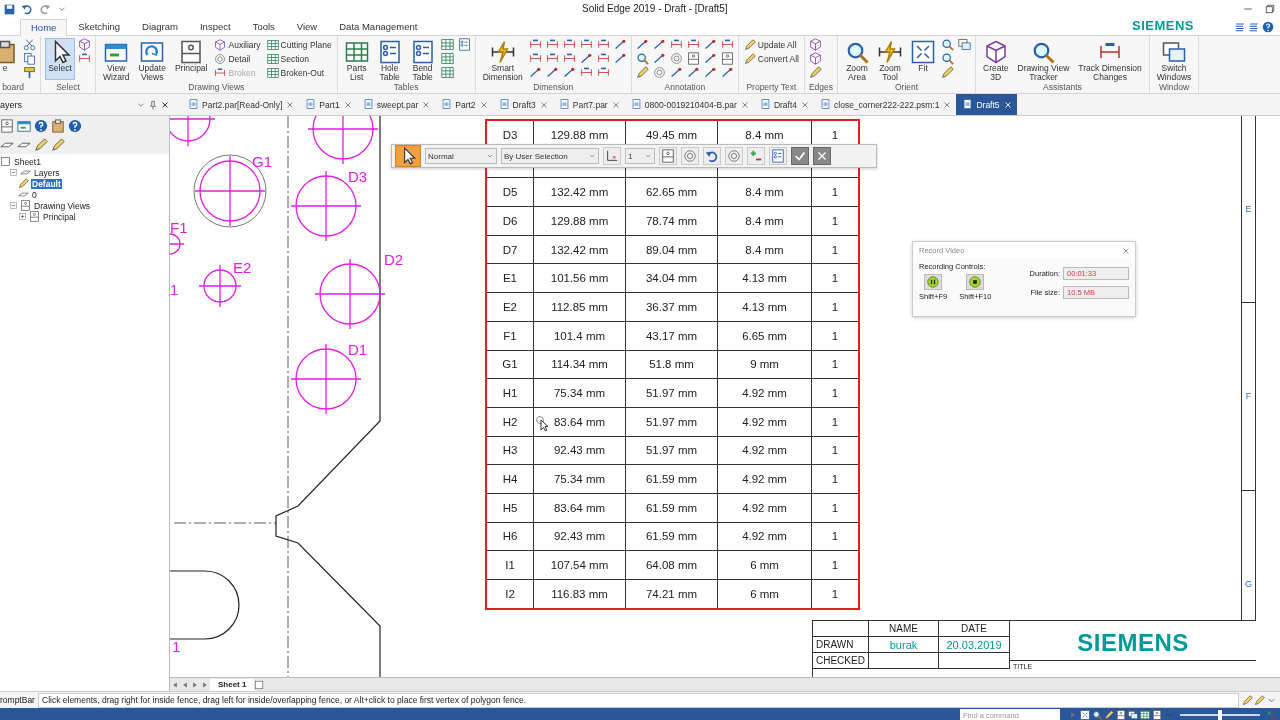 The width and height of the screenshot is (1280, 720). I want to click on tree-item: Layers, so click(47, 172).